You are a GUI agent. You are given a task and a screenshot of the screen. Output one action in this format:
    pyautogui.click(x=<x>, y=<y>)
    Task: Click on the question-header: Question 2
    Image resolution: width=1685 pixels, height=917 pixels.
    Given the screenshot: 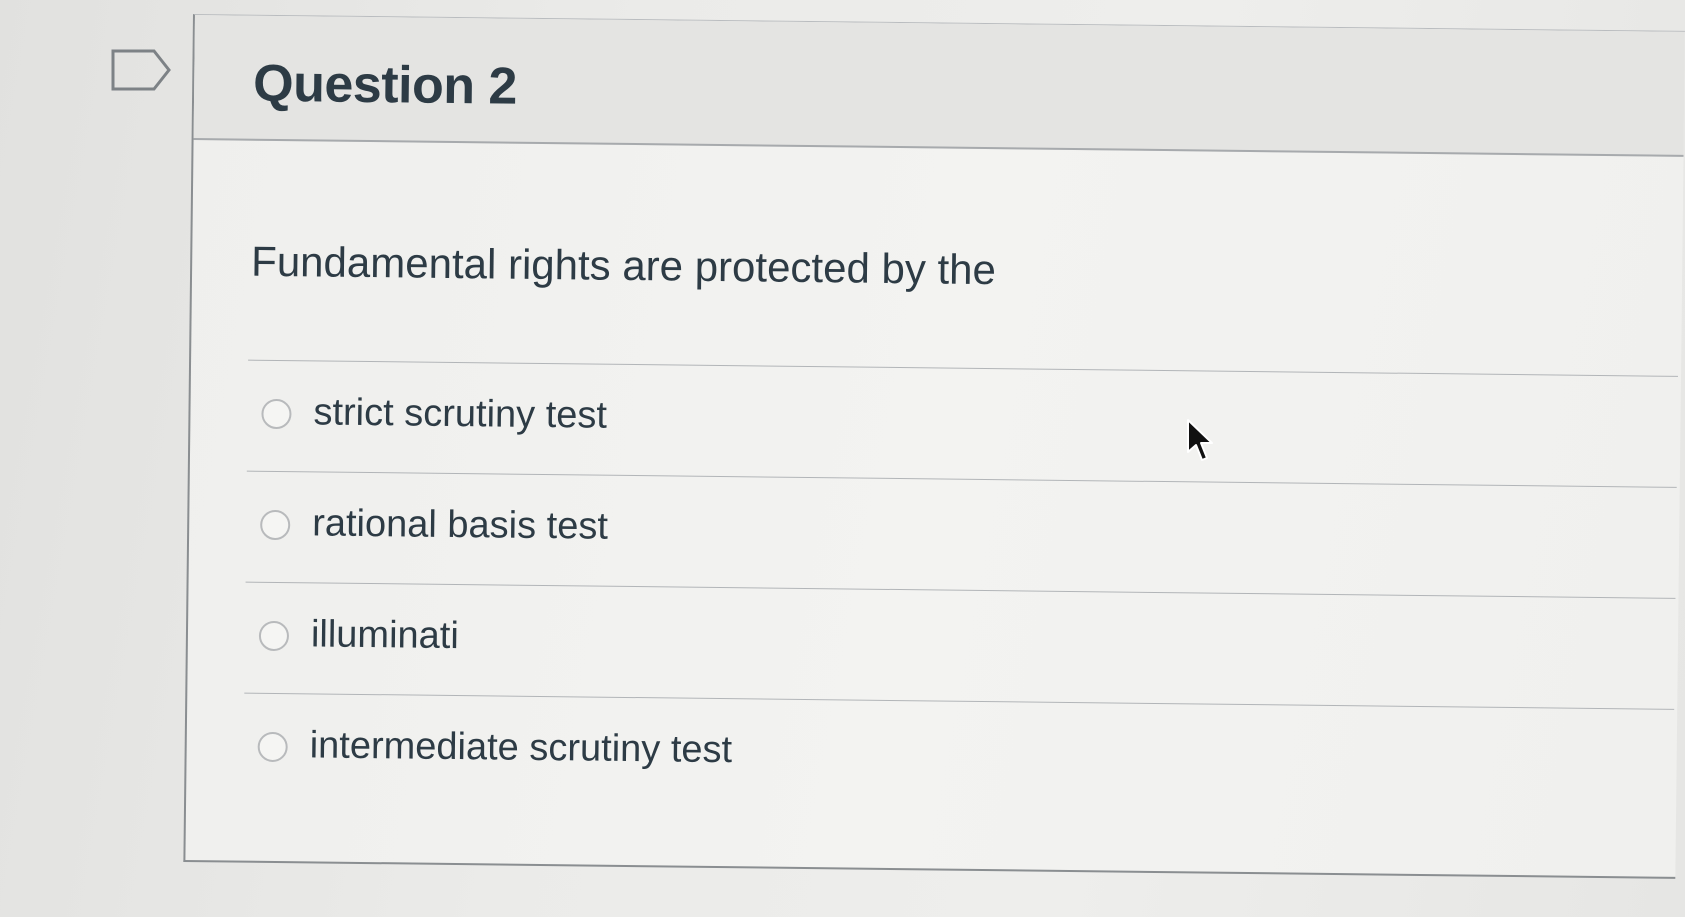 What is the action you would take?
    pyautogui.click(x=939, y=86)
    